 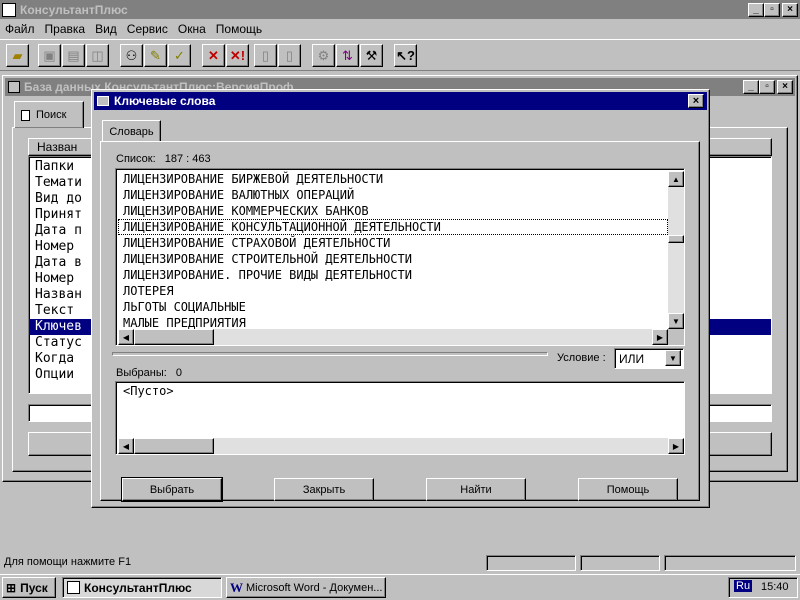 I want to click on dialog-icon, so click(x=103, y=101).